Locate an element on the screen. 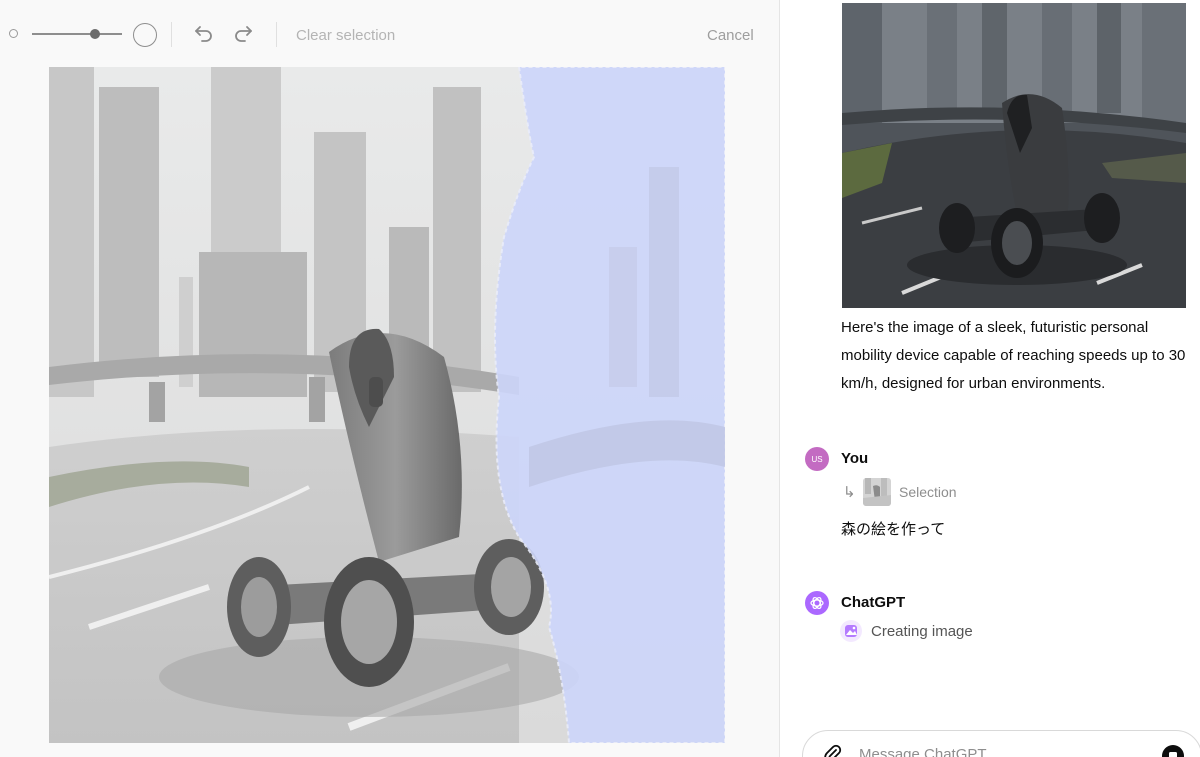 Image resolution: width=1200 pixels, height=757 pixels. generated-image is located at coordinates (1014, 155).